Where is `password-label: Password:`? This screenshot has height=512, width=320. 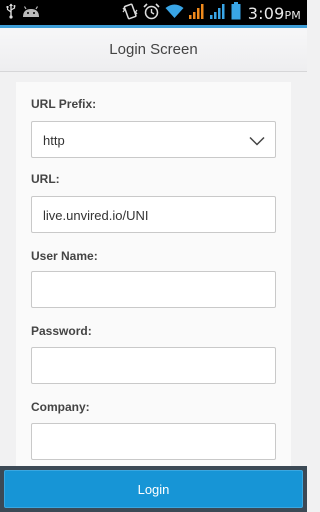 password-label: Password: is located at coordinates (61, 331).